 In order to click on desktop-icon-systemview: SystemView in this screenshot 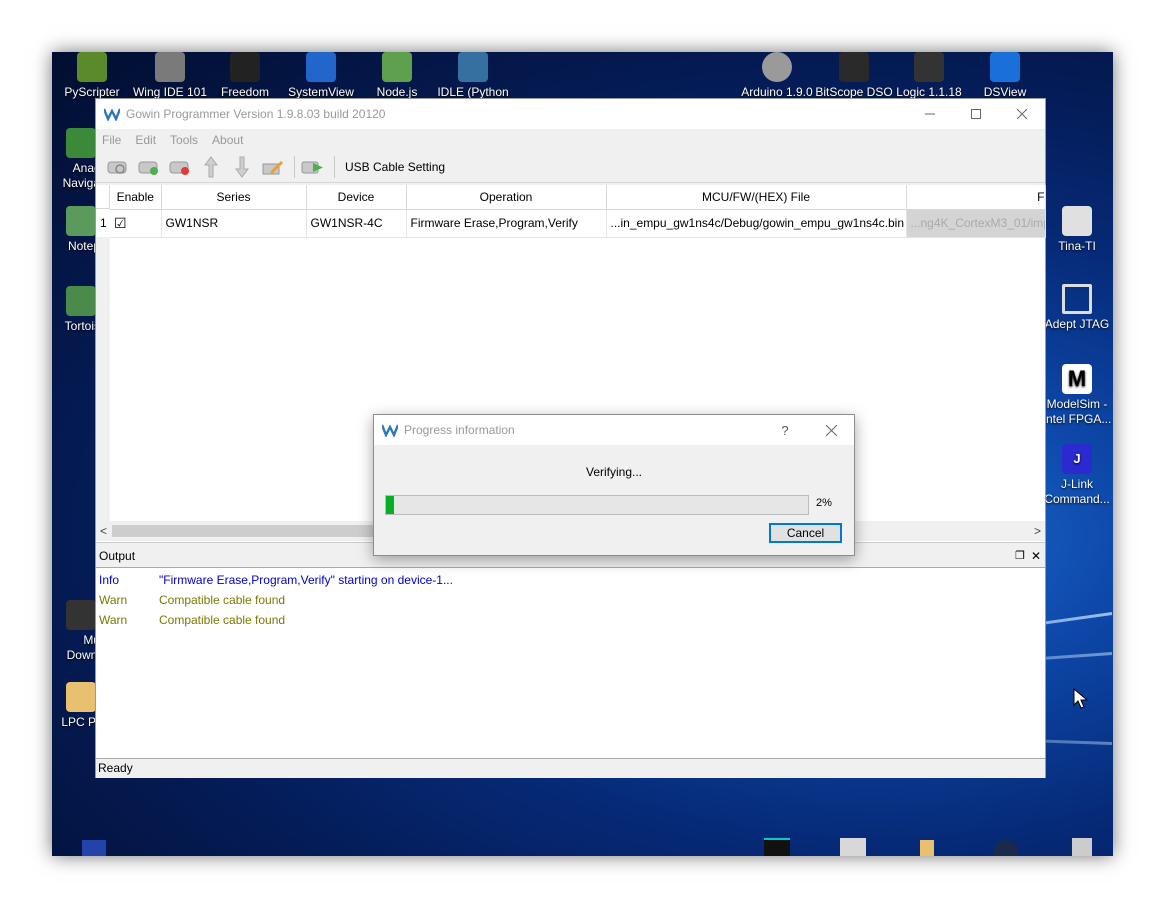, I will do `click(321, 76)`.